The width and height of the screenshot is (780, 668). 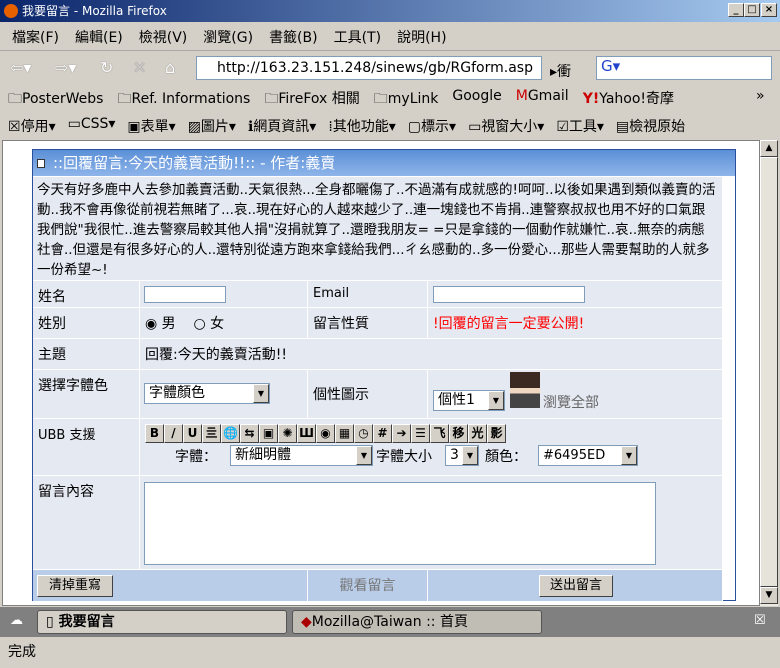 I want to click on forward-icon: ⇨▾, so click(x=65, y=67).